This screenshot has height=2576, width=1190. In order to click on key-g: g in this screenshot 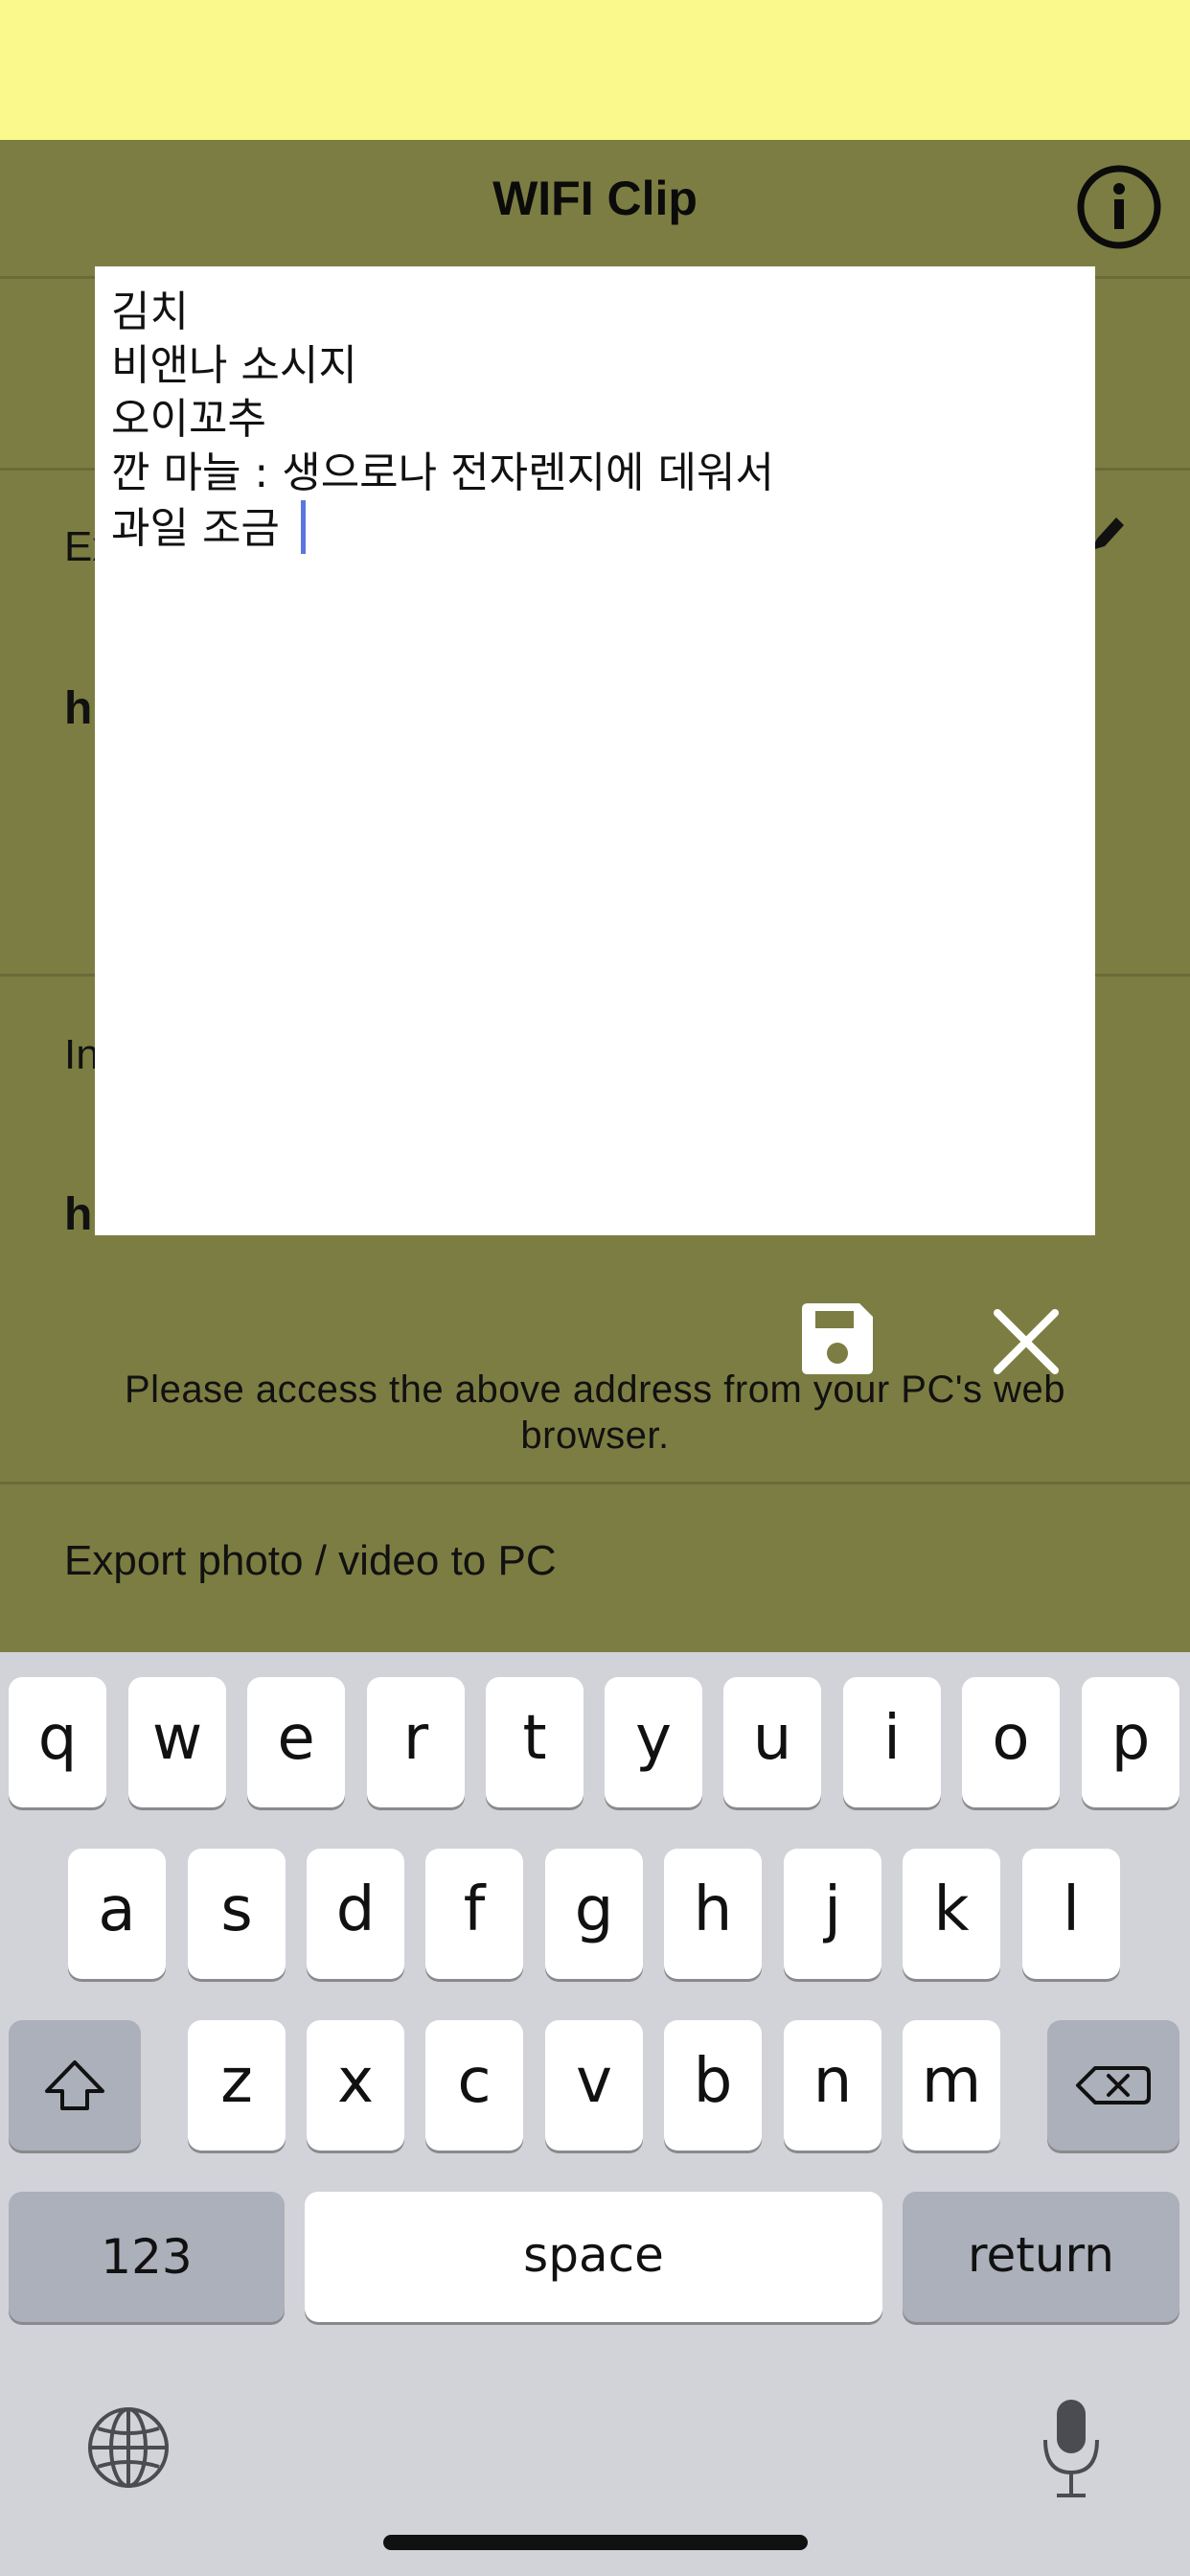, I will do `click(594, 1914)`.